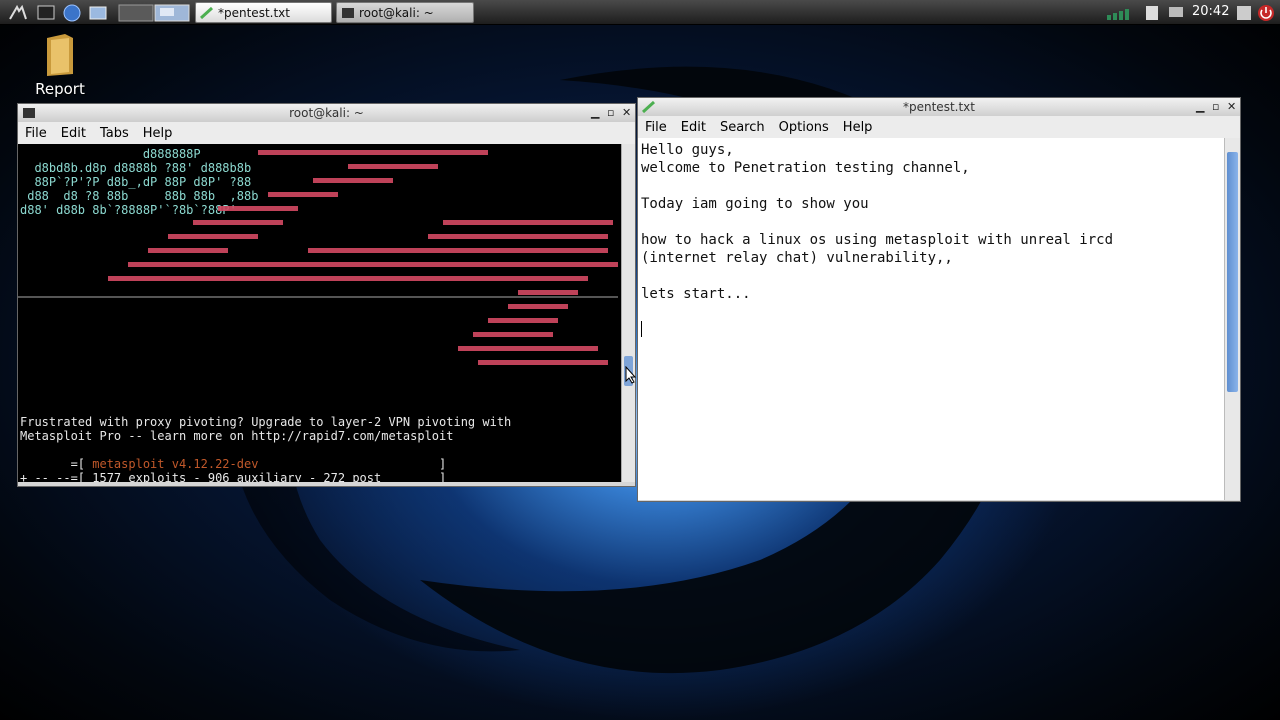 Image resolution: width=1280 pixels, height=720 pixels. Describe the element at coordinates (352, 464) in the screenshot. I see `version-suffix: ]` at that location.